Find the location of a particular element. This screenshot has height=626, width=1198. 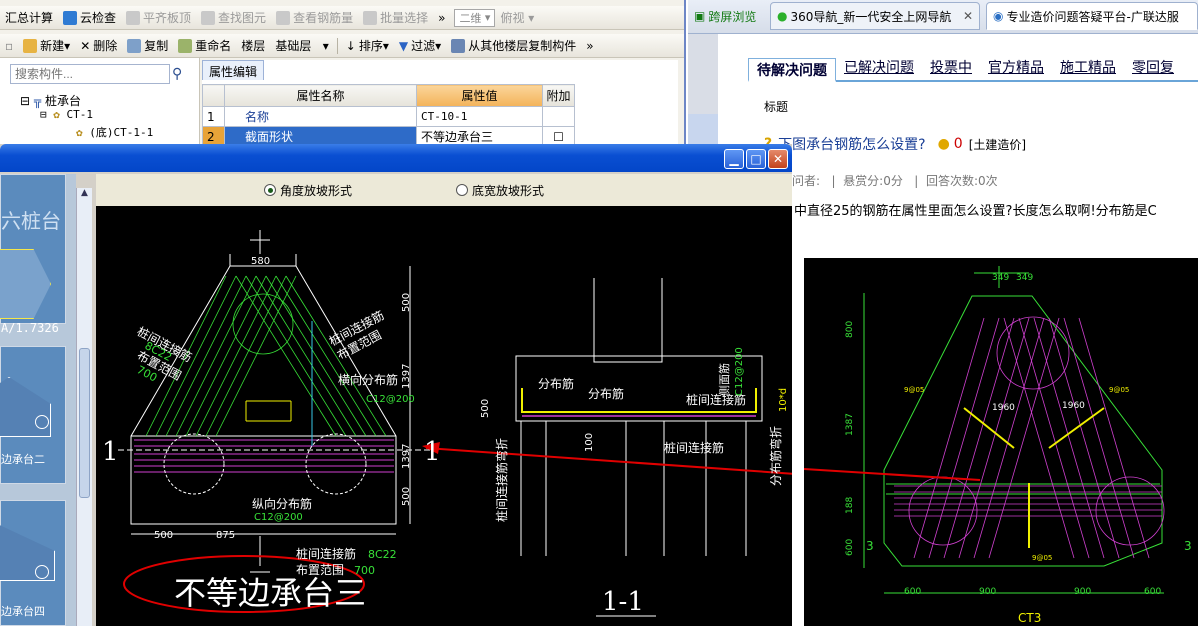

radio-angle: 角度放坡形式 is located at coordinates (308, 190).